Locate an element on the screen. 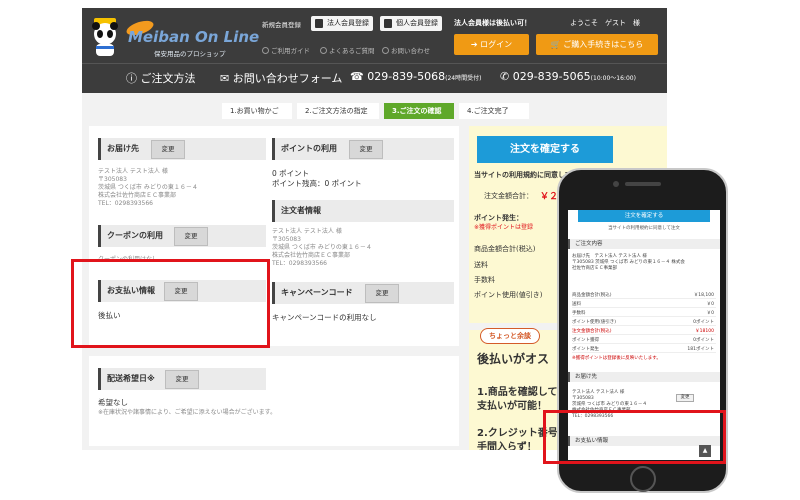 The image size is (800, 500). mail-icon is located at coordinates (385, 50).